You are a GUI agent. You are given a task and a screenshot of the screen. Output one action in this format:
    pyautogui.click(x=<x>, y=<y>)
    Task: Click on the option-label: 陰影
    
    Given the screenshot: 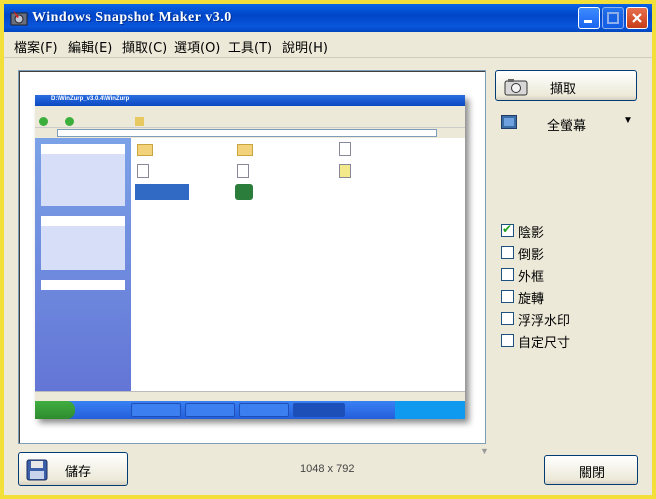 What is the action you would take?
    pyautogui.click(x=531, y=233)
    